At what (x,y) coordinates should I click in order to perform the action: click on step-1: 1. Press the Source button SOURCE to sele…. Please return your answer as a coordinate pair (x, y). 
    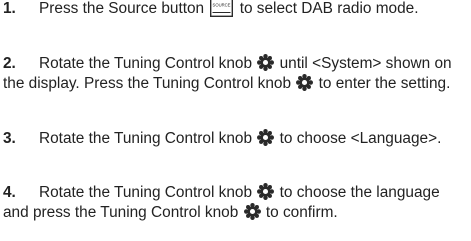
    Looking at the image, I should click on (236, 9).